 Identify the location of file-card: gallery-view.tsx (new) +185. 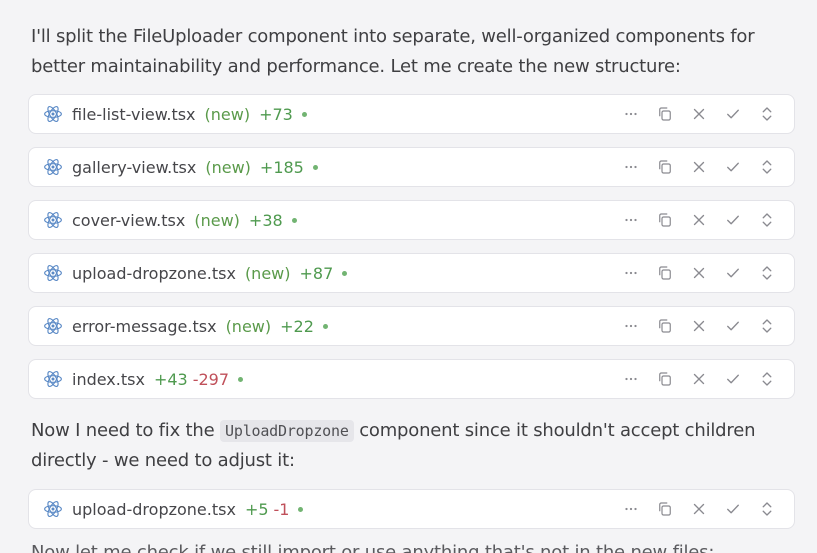
(411, 167).